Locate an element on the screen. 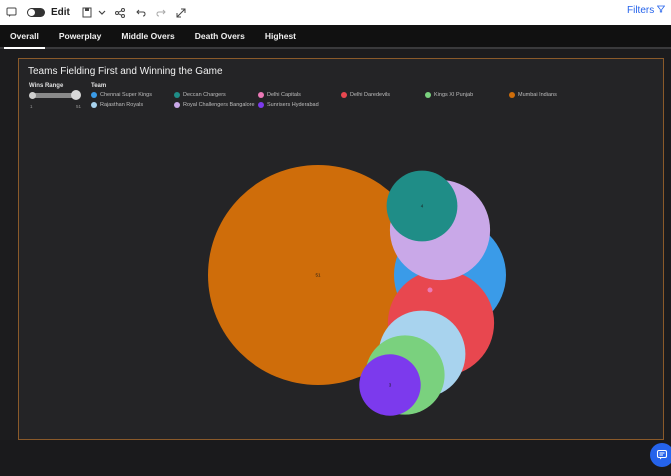 This screenshot has height=476, width=671. chat-icon is located at coordinates (662, 454).